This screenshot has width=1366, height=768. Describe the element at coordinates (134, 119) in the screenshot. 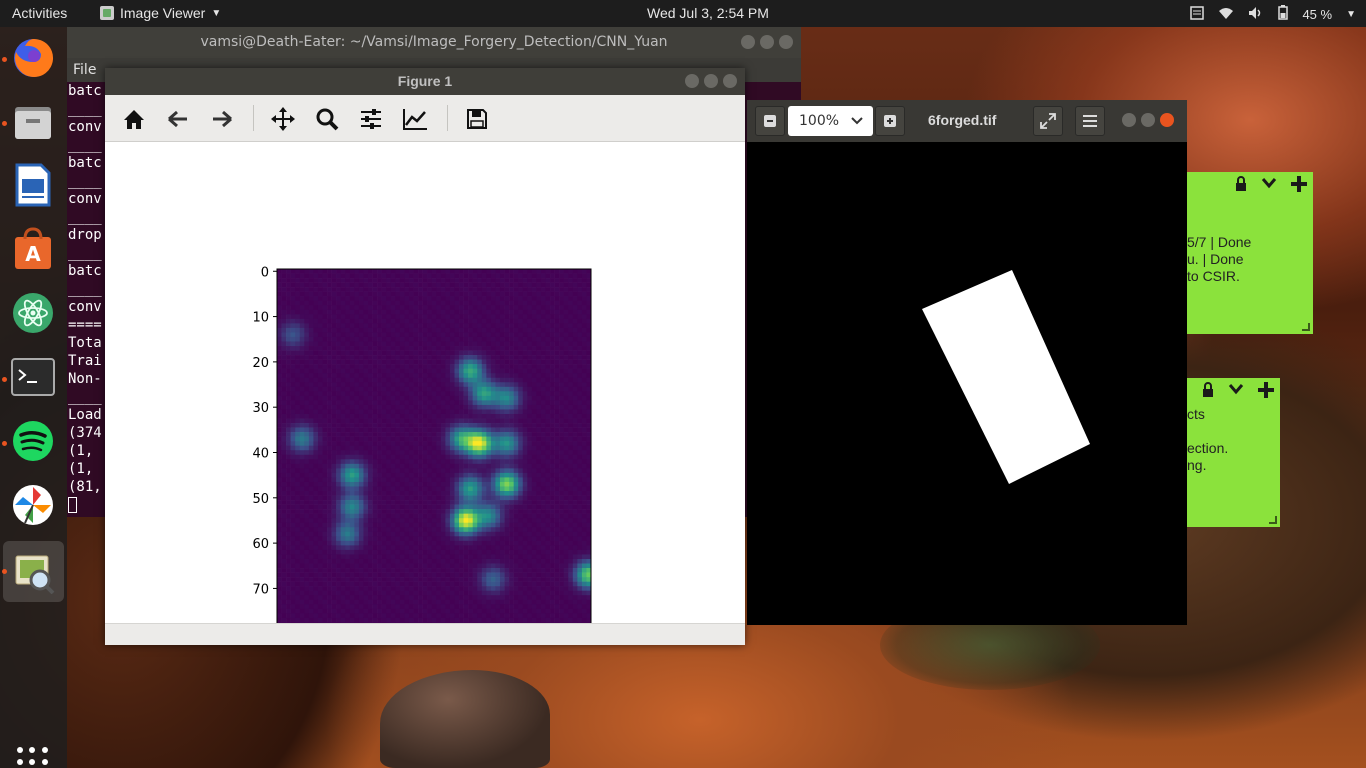

I see `home-button` at that location.